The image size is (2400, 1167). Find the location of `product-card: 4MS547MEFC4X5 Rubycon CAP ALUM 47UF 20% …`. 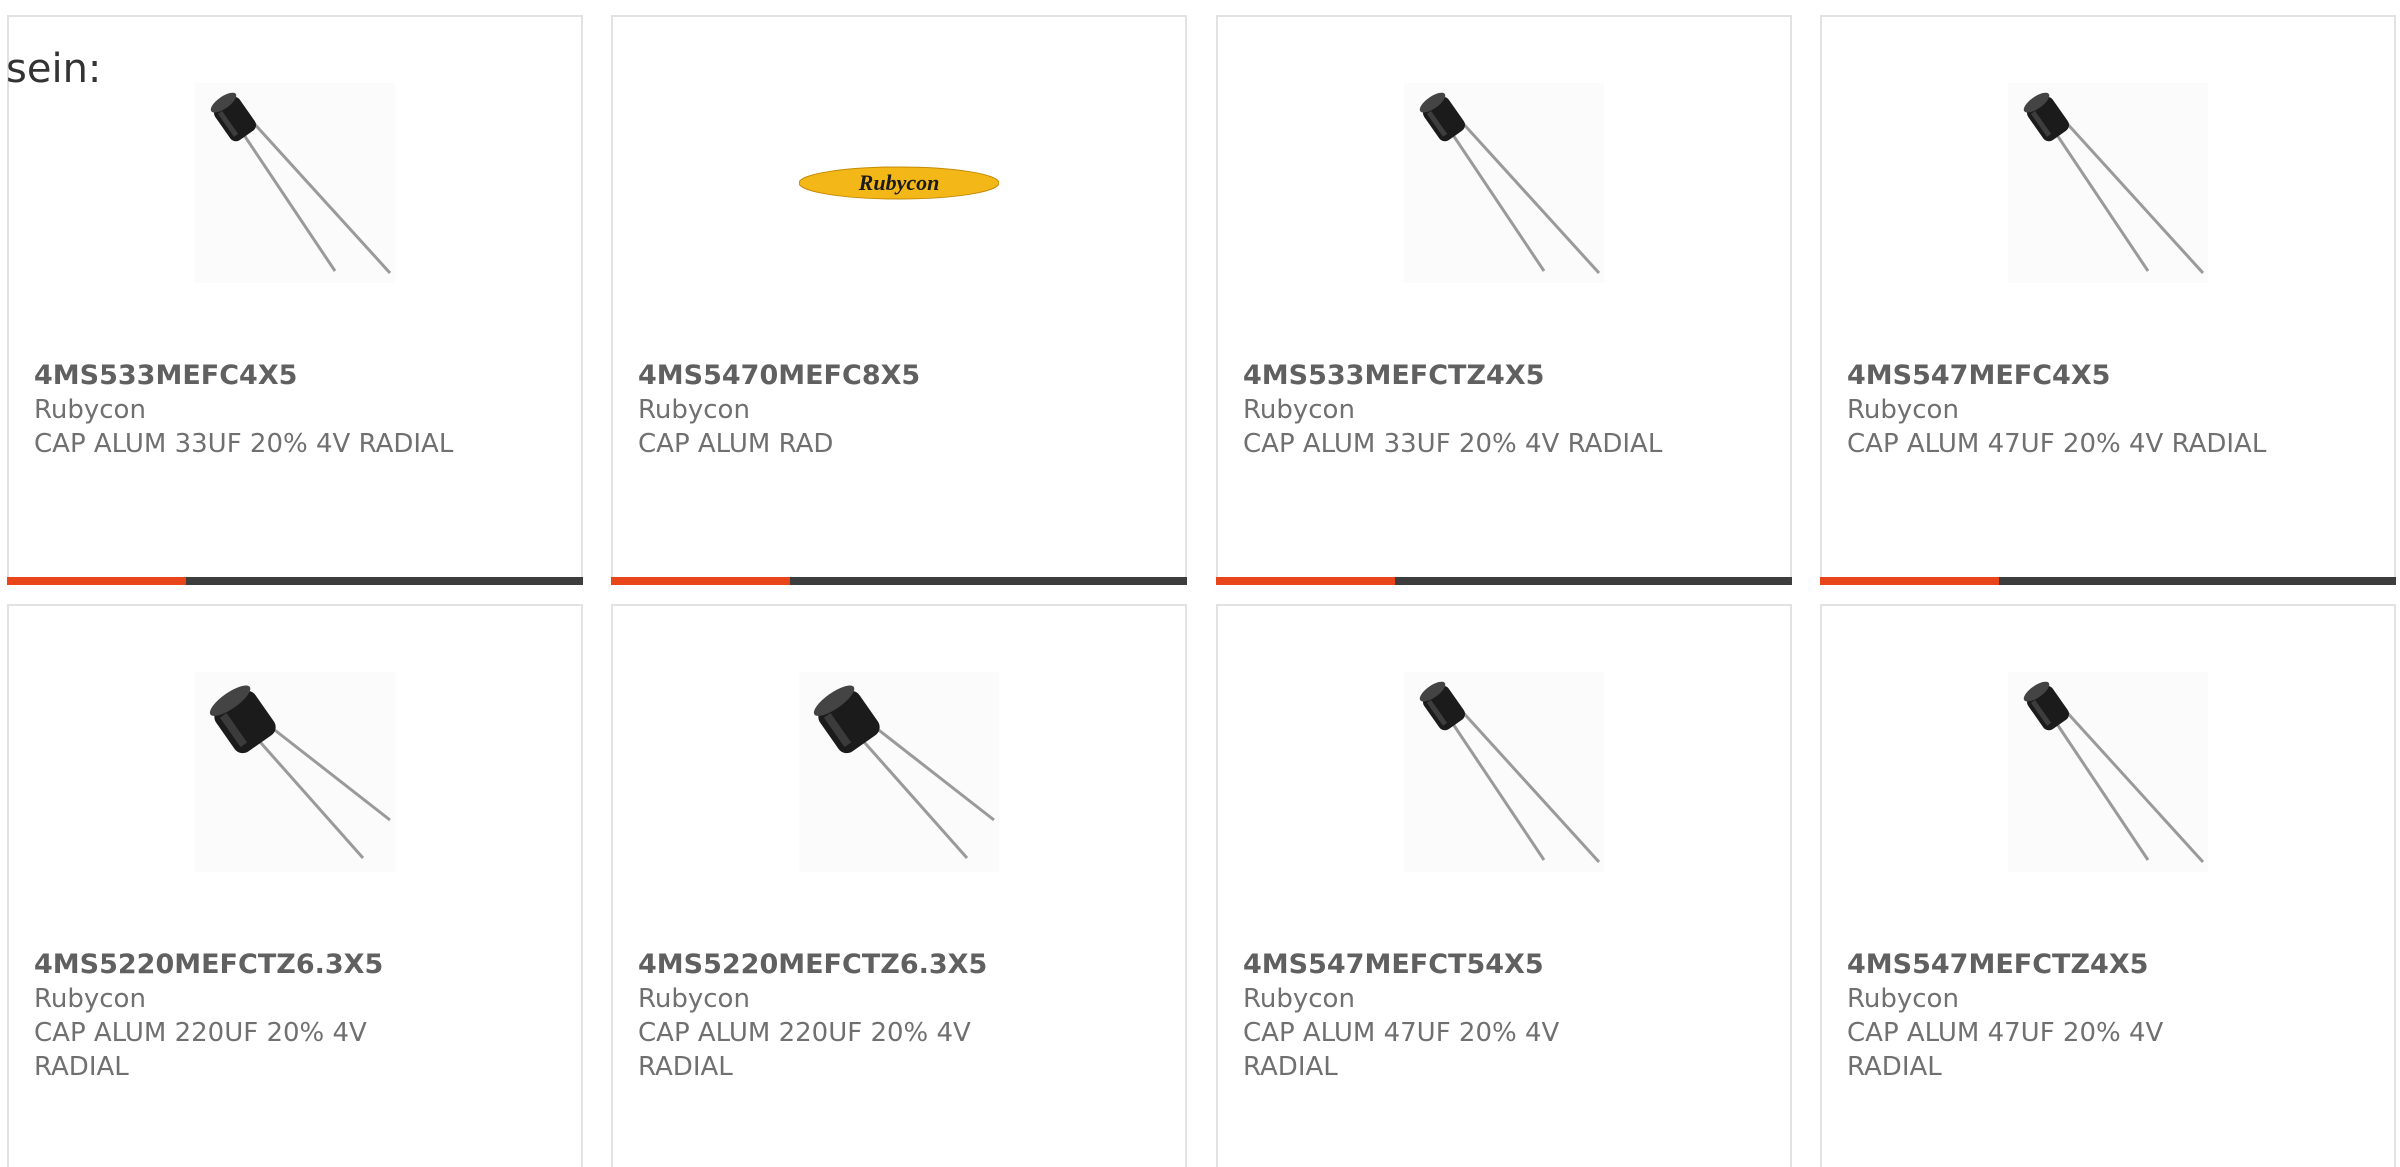

product-card: 4MS547MEFC4X5 Rubycon CAP ALUM 47UF 20% … is located at coordinates (2108, 300).